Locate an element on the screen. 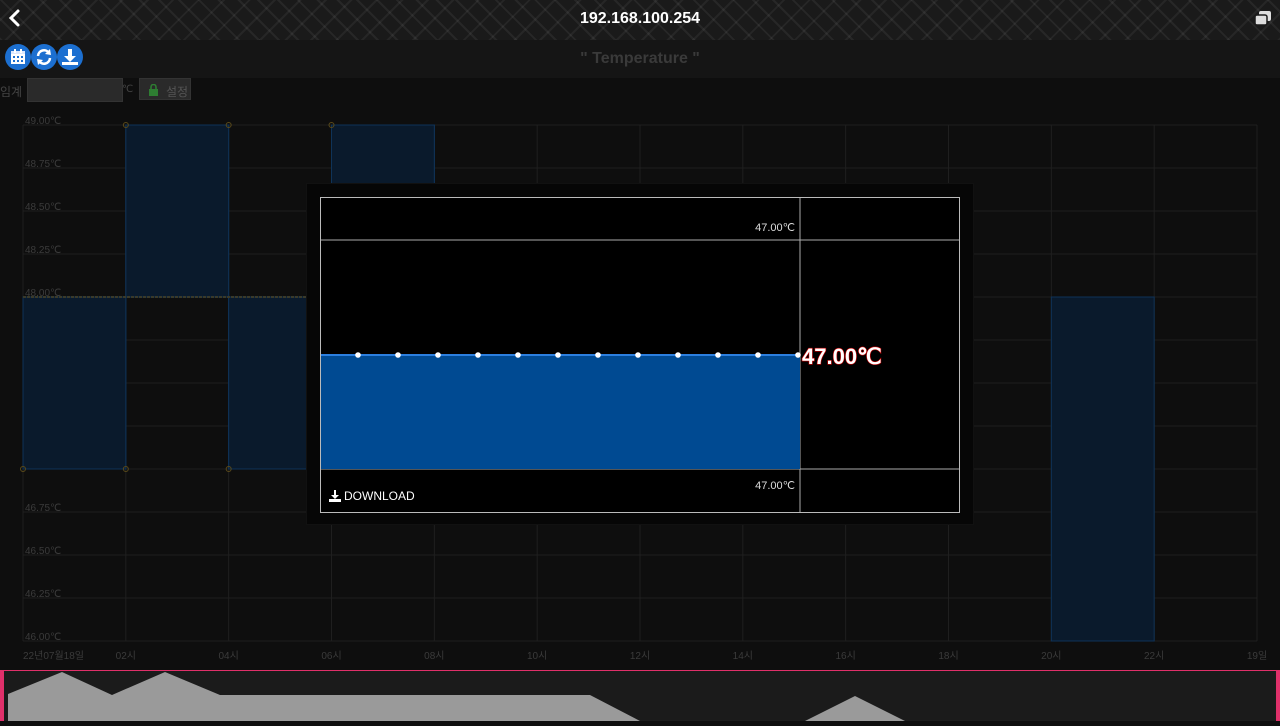 Image resolution: width=1280 pixels, height=726 pixels. chart-subtitle: " Temperature " is located at coordinates (640, 58).